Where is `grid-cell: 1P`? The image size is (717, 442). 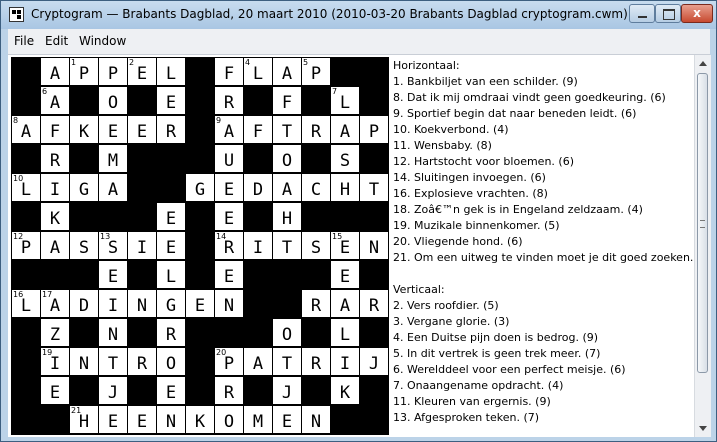
grid-cell: 1P is located at coordinates (84, 71).